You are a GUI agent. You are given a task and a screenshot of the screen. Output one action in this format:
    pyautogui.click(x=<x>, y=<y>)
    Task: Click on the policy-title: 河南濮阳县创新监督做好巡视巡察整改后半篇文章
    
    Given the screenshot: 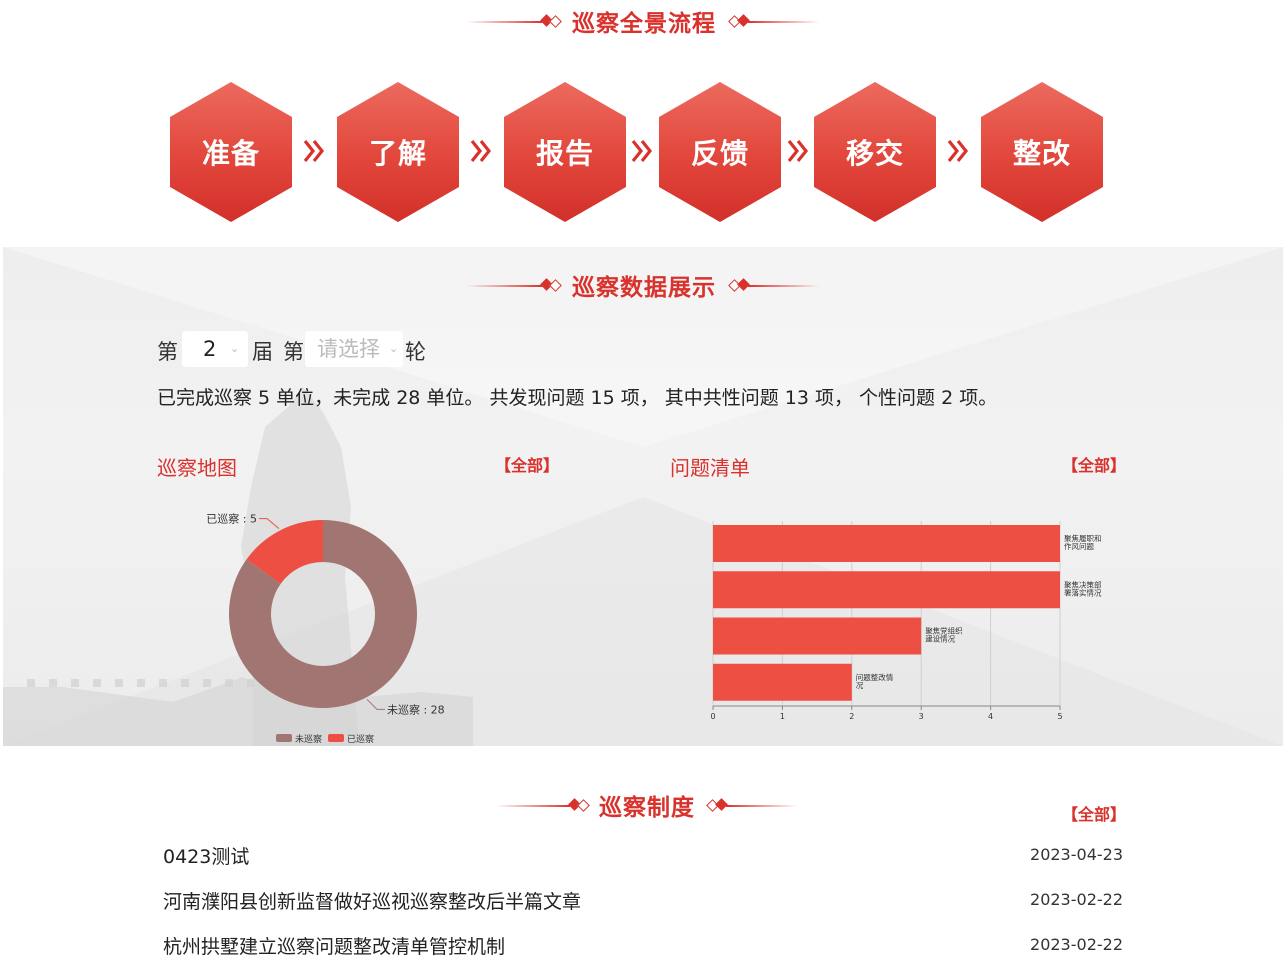 What is the action you would take?
    pyautogui.click(x=372, y=900)
    